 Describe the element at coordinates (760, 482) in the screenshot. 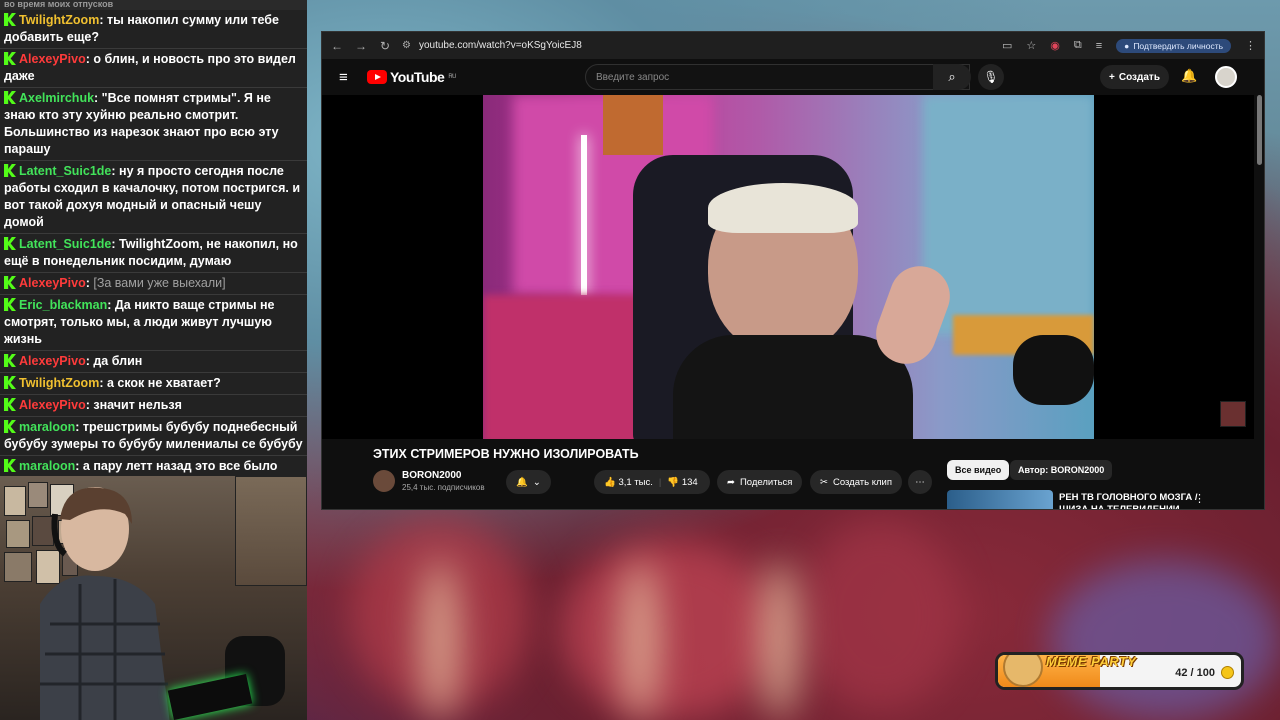

I see `share-button: ➦ Поделиться` at that location.